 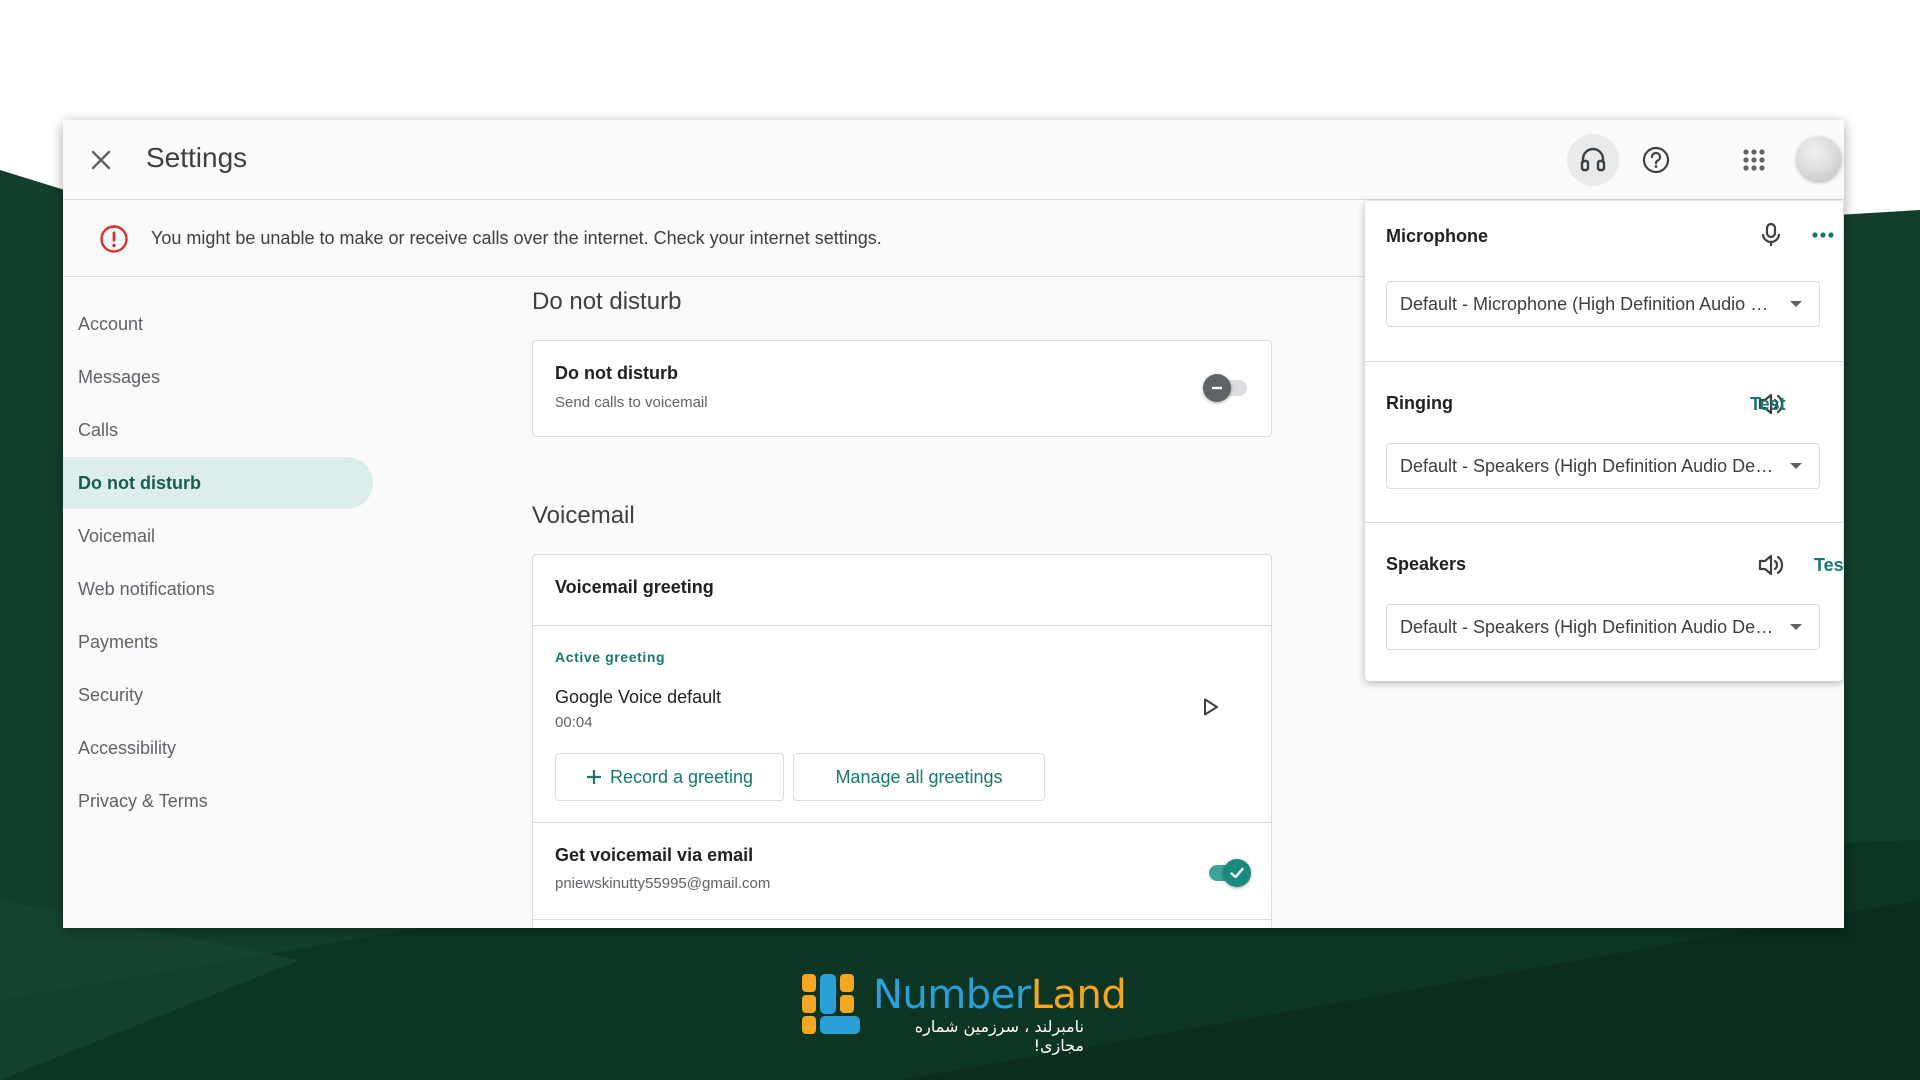 What do you see at coordinates (1419, 403) in the screenshot?
I see `ringing-label: Ringing` at bounding box center [1419, 403].